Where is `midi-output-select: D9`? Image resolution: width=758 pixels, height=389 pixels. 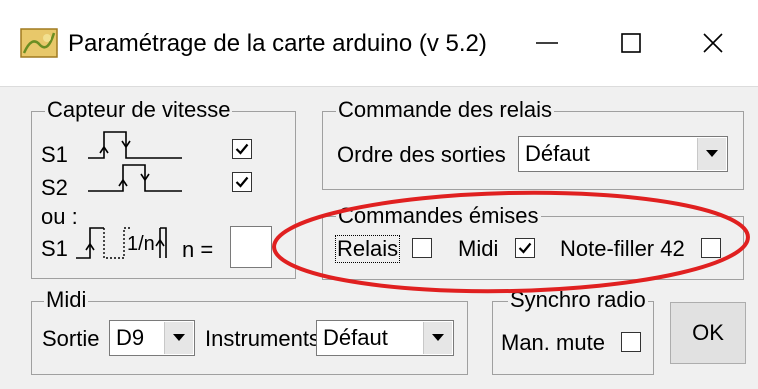 midi-output-select: D9 is located at coordinates (152, 338).